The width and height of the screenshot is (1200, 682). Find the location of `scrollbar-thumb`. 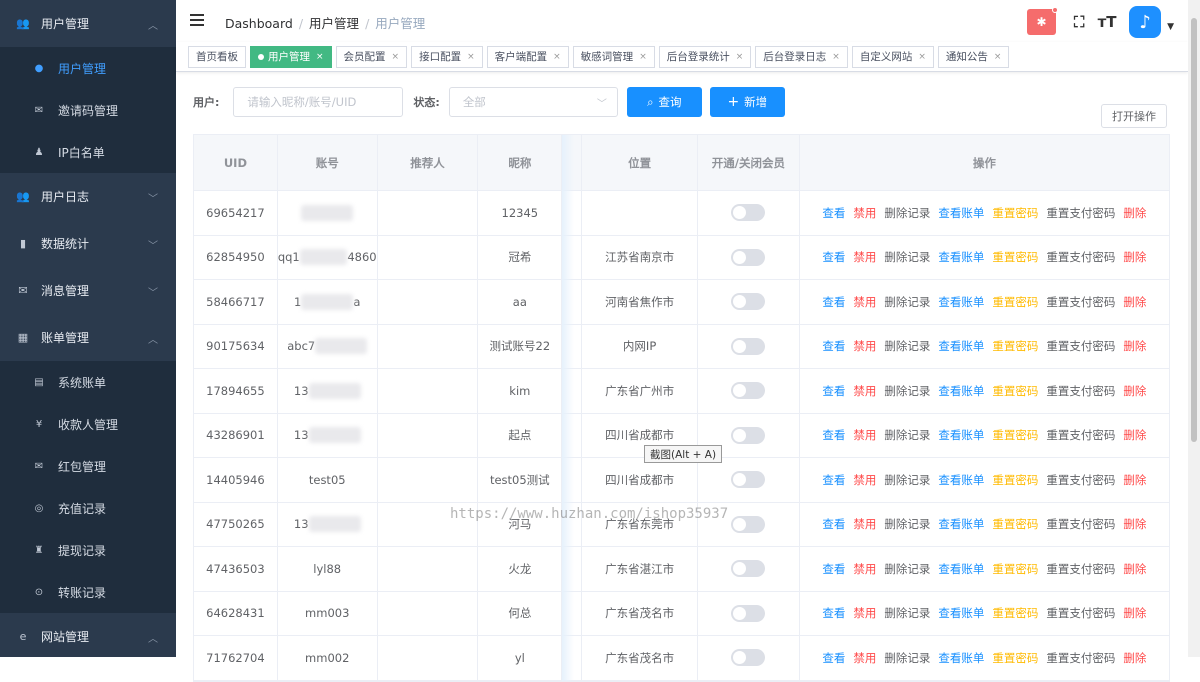

scrollbar-thumb is located at coordinates (1194, 230).